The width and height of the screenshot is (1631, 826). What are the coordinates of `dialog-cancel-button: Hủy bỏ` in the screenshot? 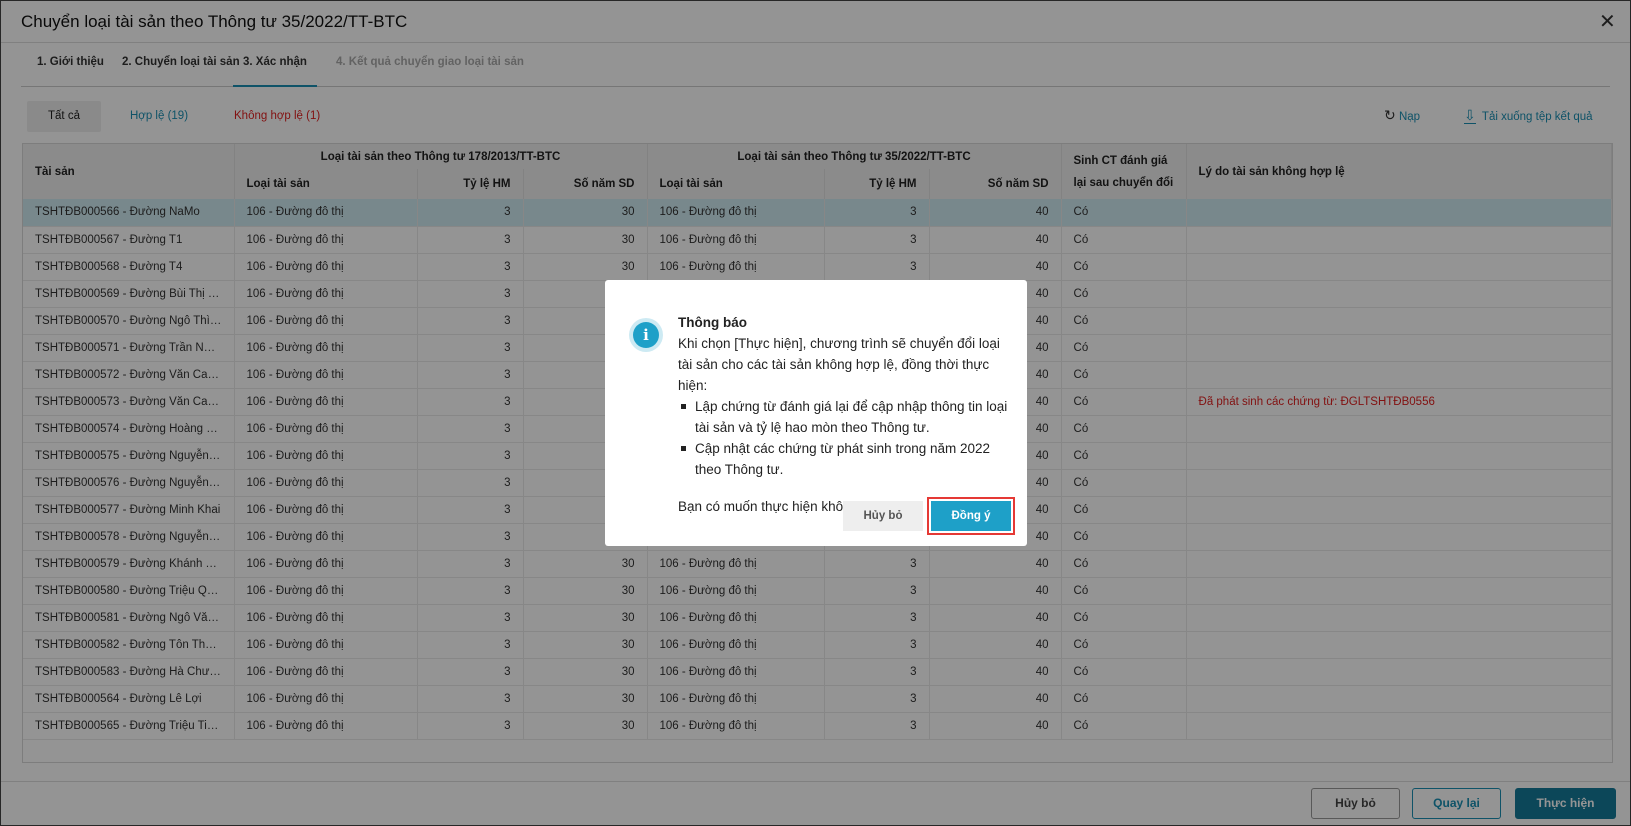 It's located at (883, 516).